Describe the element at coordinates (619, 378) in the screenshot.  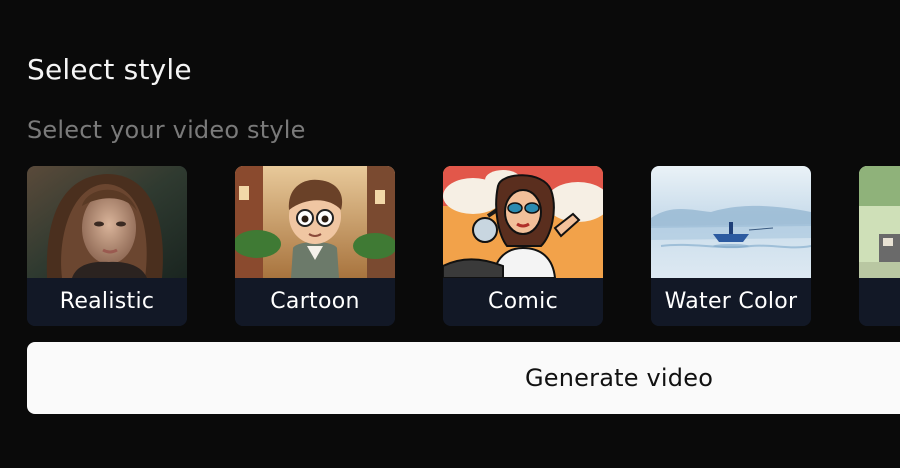
I see `generate-video-label: Generate video` at that location.